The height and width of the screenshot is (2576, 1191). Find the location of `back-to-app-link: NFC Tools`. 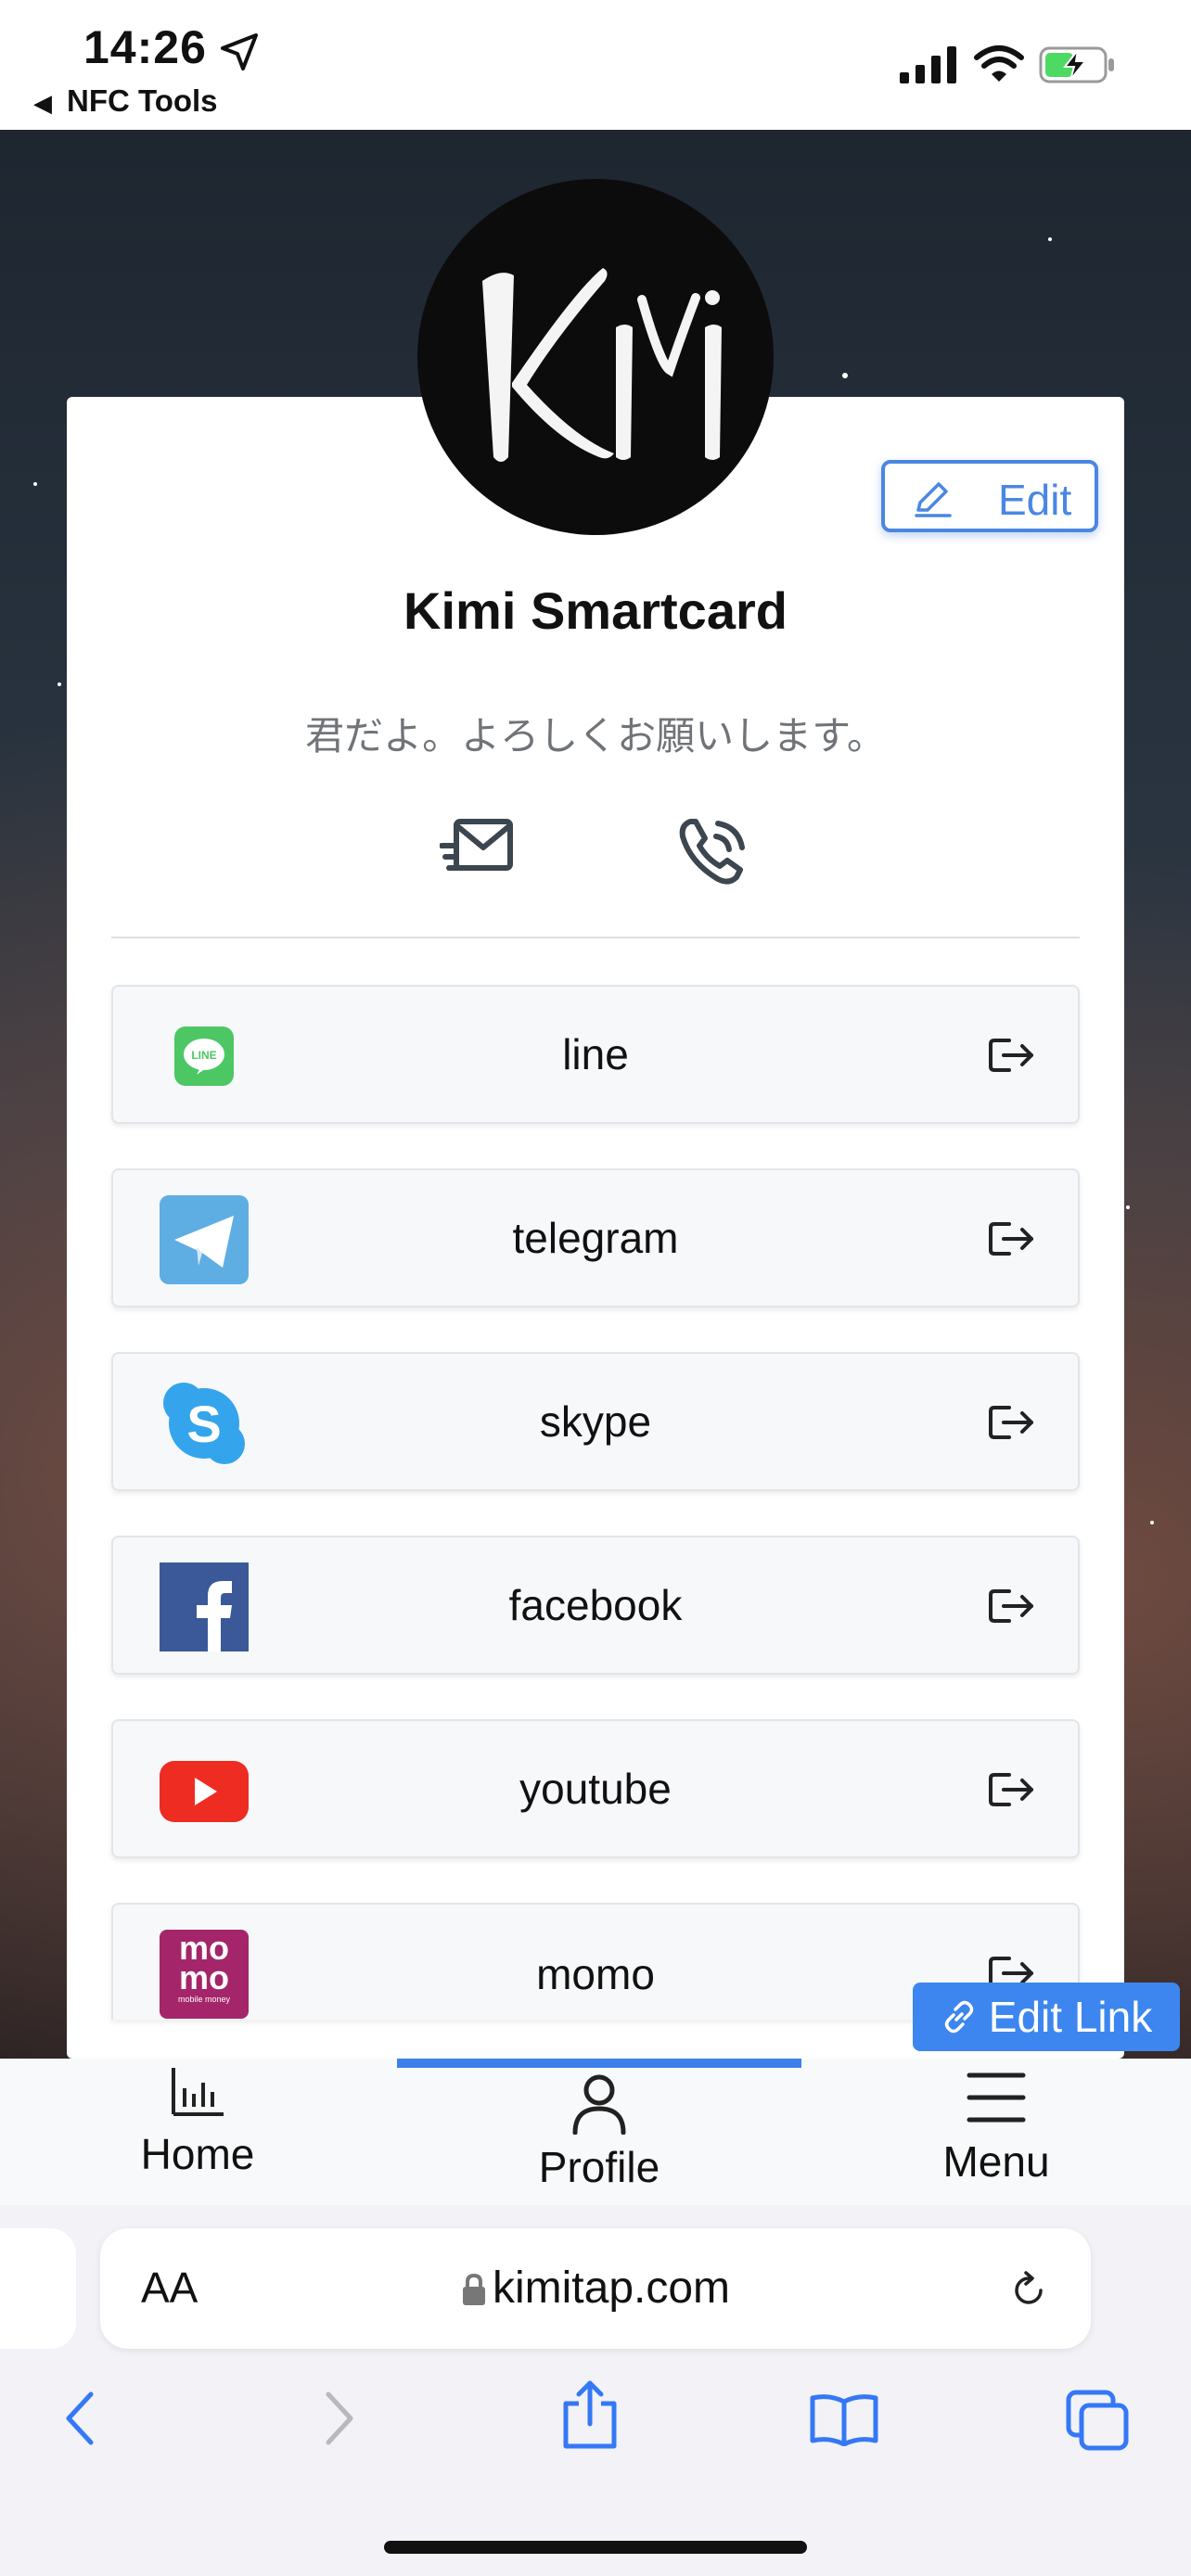

back-to-app-link: NFC Tools is located at coordinates (142, 101).